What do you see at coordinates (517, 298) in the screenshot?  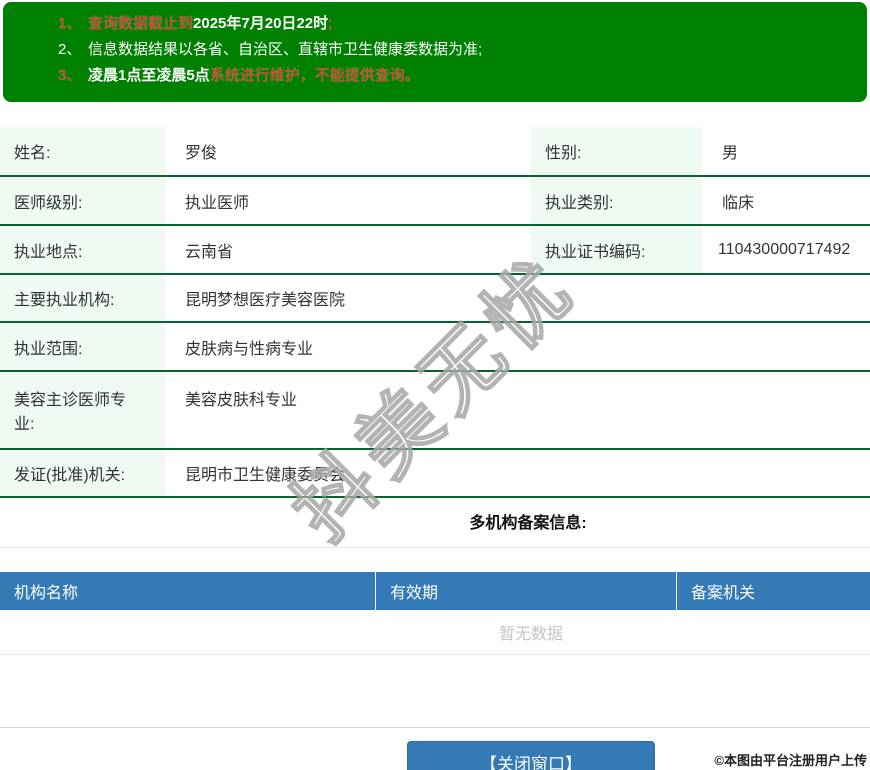 I see `main-institution-value: 昆明梦想医疗美容医院` at bounding box center [517, 298].